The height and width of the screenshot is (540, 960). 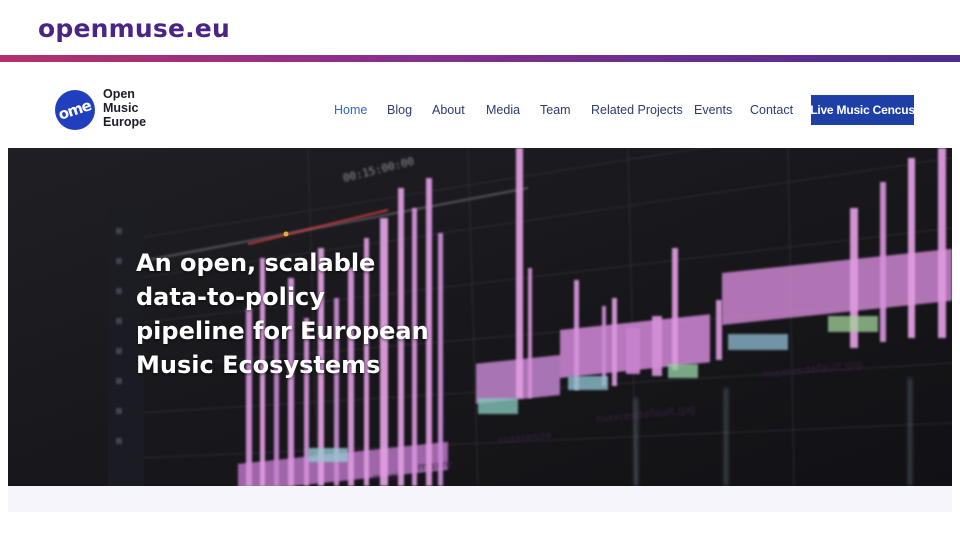 What do you see at coordinates (480, 58) in the screenshot?
I see `title-divider` at bounding box center [480, 58].